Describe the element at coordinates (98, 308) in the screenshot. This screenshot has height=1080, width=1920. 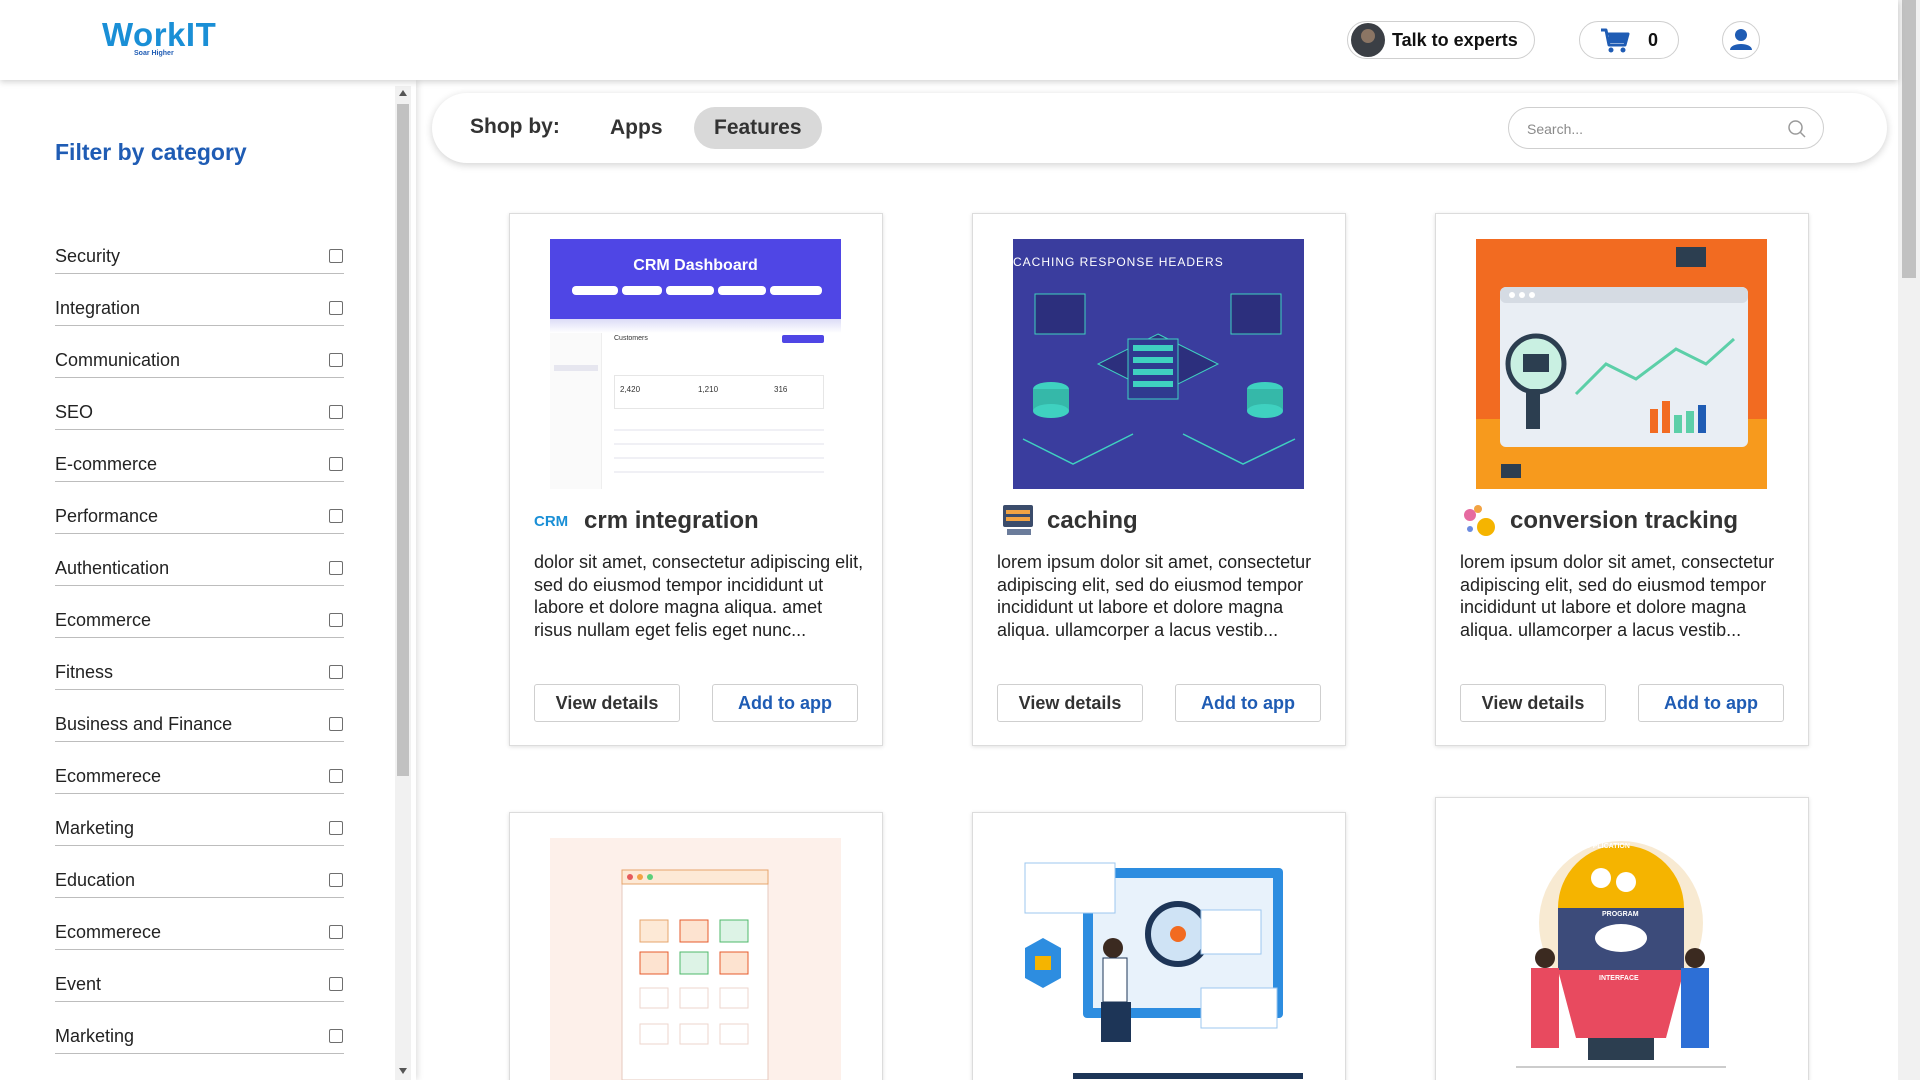
I see `category-label: Integration` at that location.